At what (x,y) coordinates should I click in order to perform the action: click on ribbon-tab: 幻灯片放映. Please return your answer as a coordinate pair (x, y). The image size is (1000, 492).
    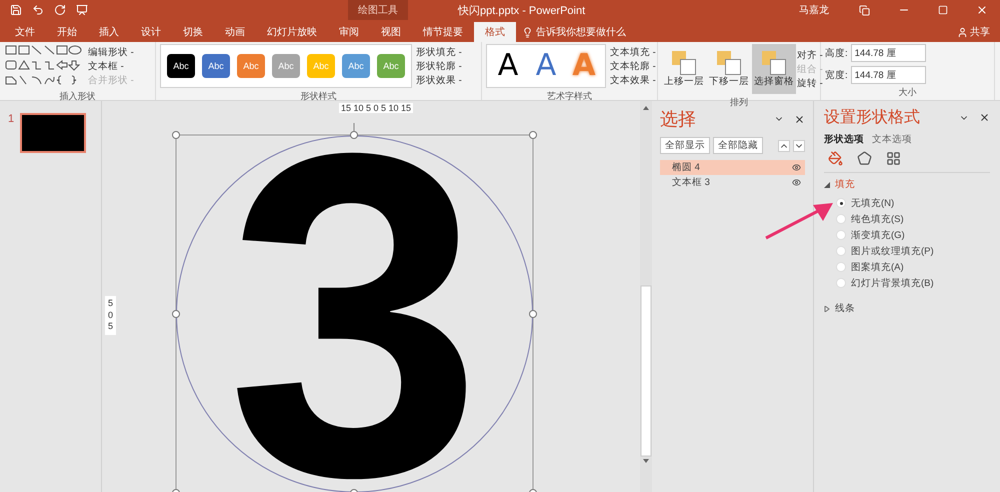
    Looking at the image, I should click on (292, 32).